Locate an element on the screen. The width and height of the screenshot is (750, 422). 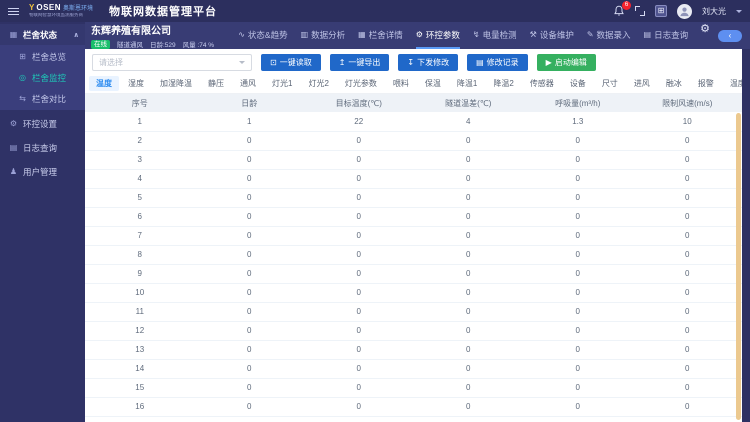
user-name: 刘大光 is located at coordinates (714, 11).